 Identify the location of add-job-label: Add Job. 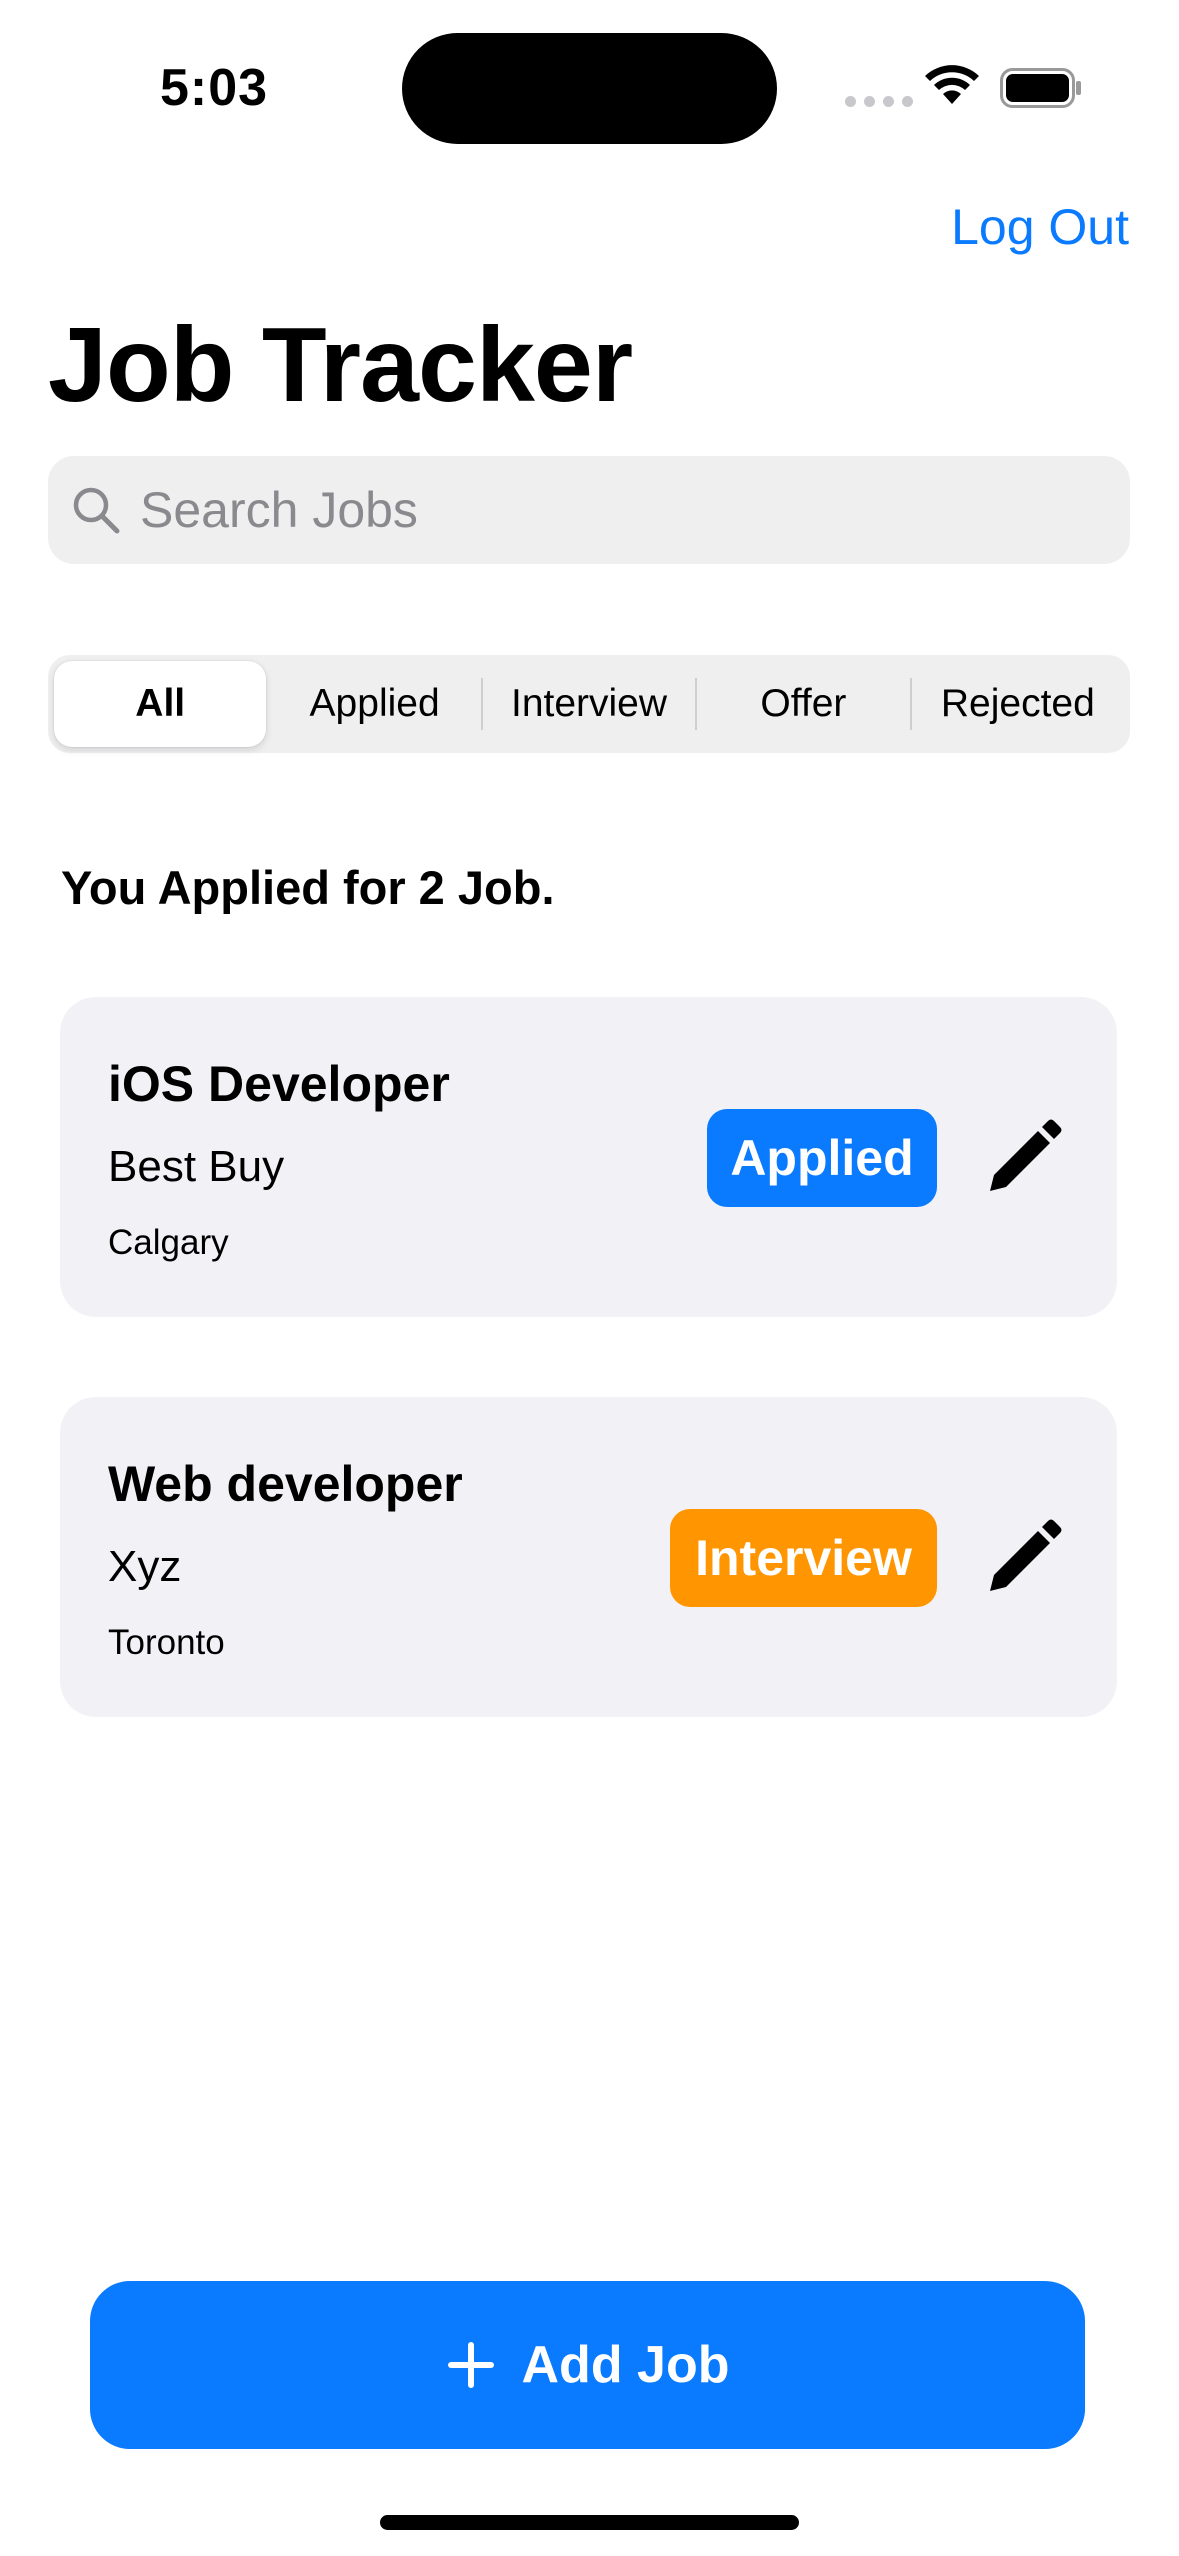
(625, 2365).